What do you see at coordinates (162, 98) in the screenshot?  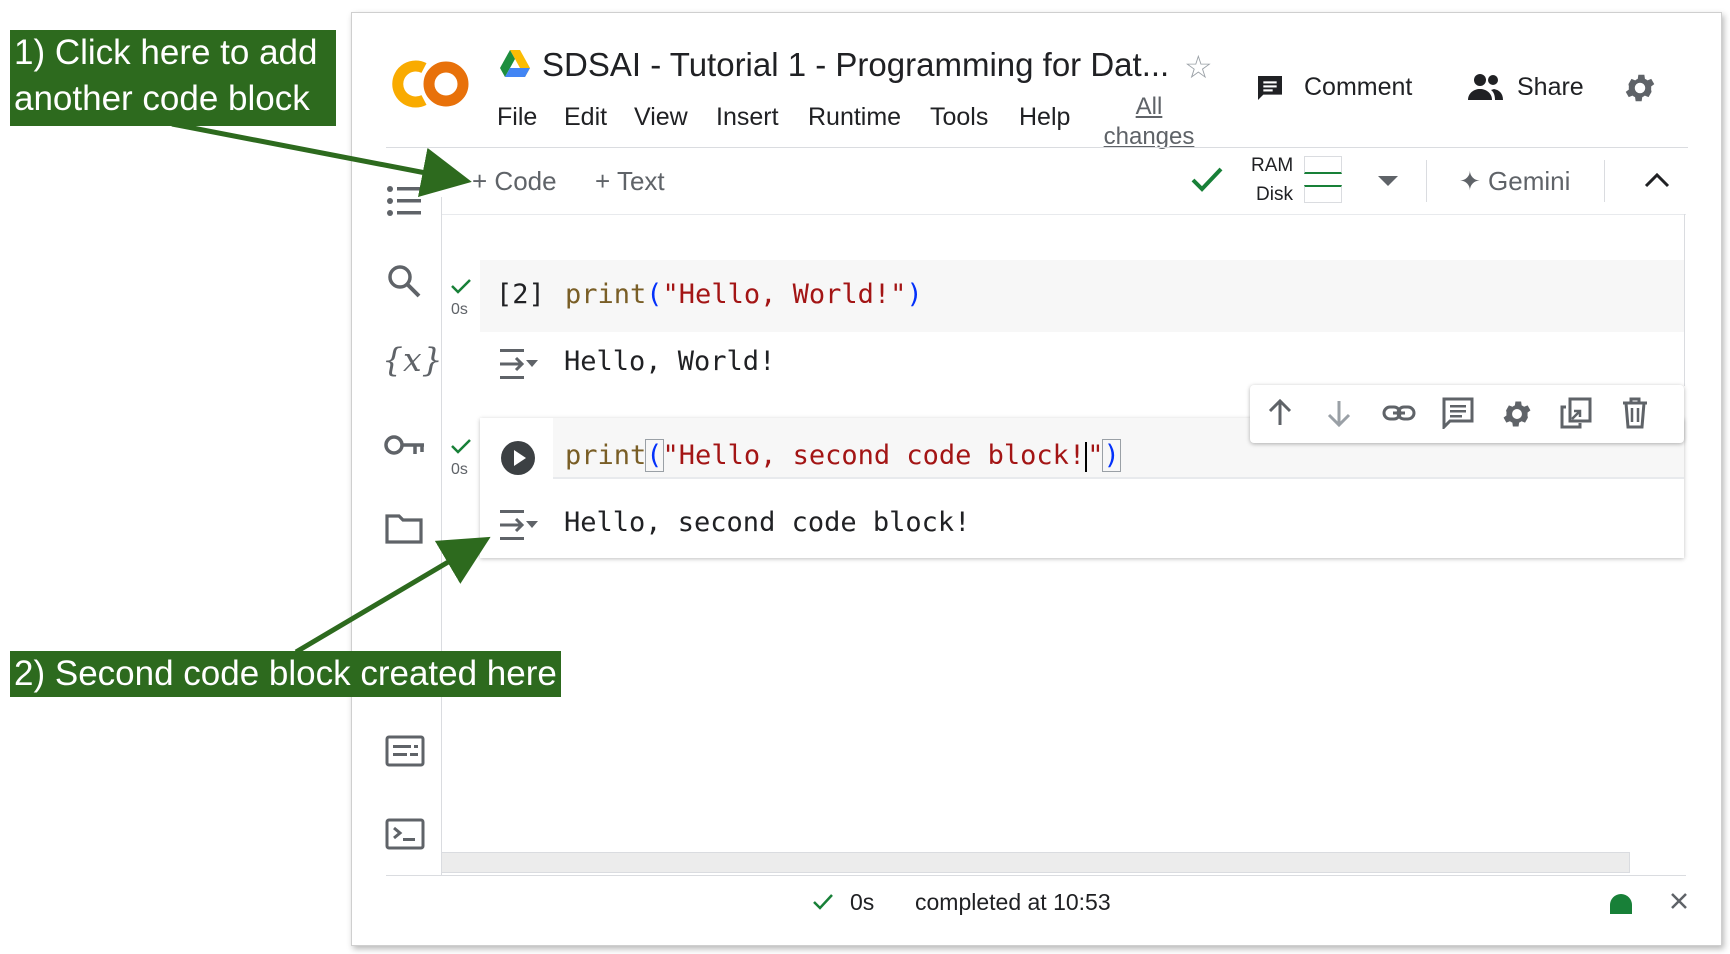 I see `annotation-1-line-2: another code block` at bounding box center [162, 98].